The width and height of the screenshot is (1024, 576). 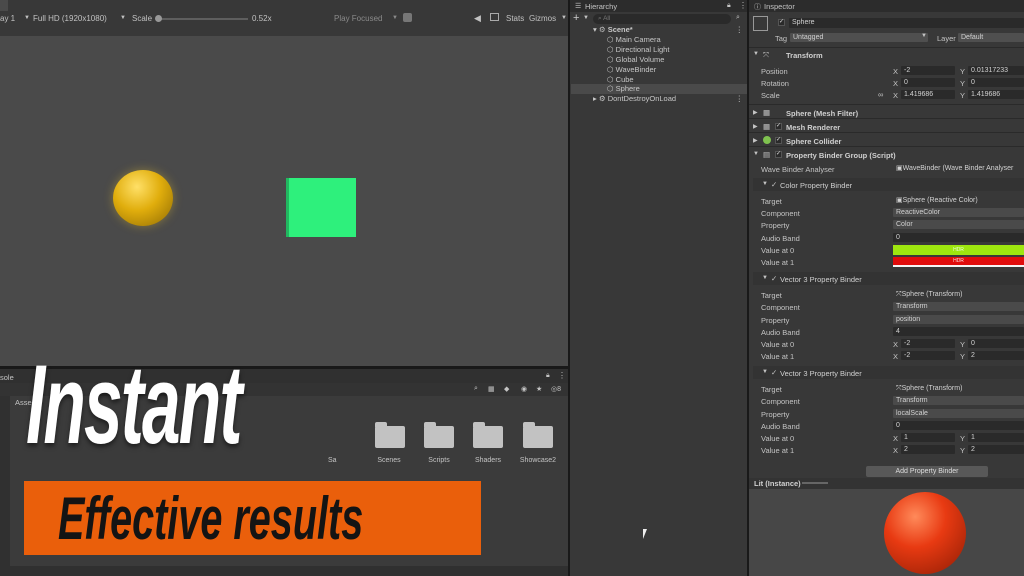 What do you see at coordinates (958, 331) in the screenshot?
I see `audio-band-field: 4` at bounding box center [958, 331].